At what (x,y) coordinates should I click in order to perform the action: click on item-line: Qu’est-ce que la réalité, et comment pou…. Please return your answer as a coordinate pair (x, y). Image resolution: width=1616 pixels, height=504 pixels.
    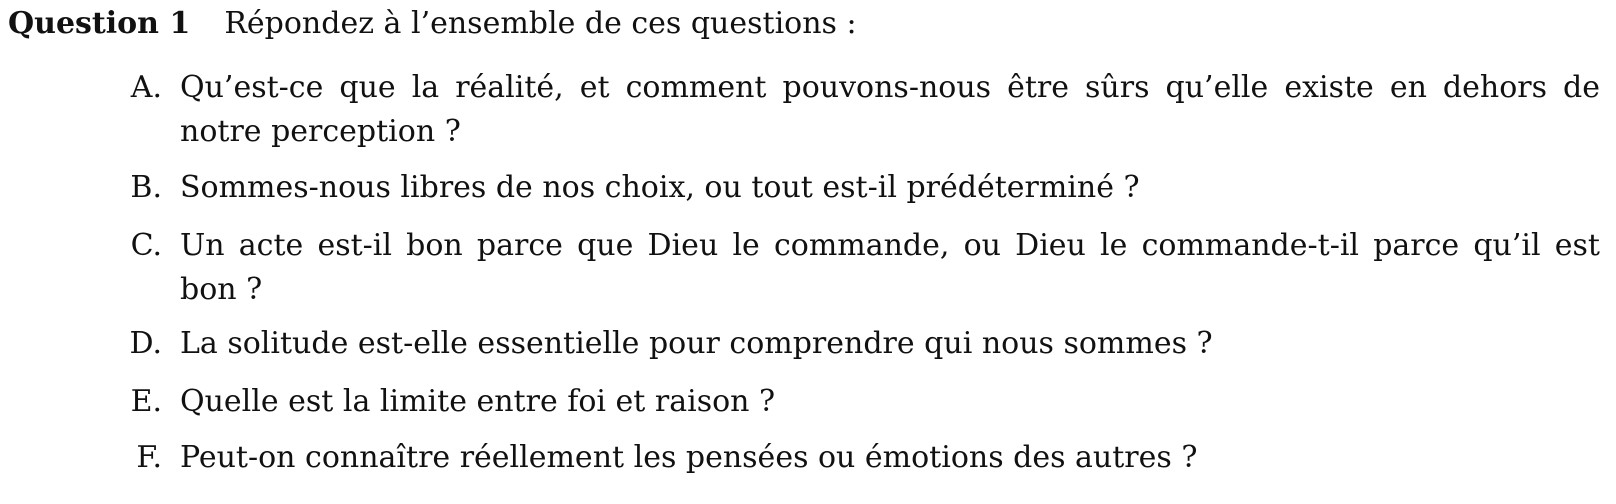
    Looking at the image, I should click on (890, 87).